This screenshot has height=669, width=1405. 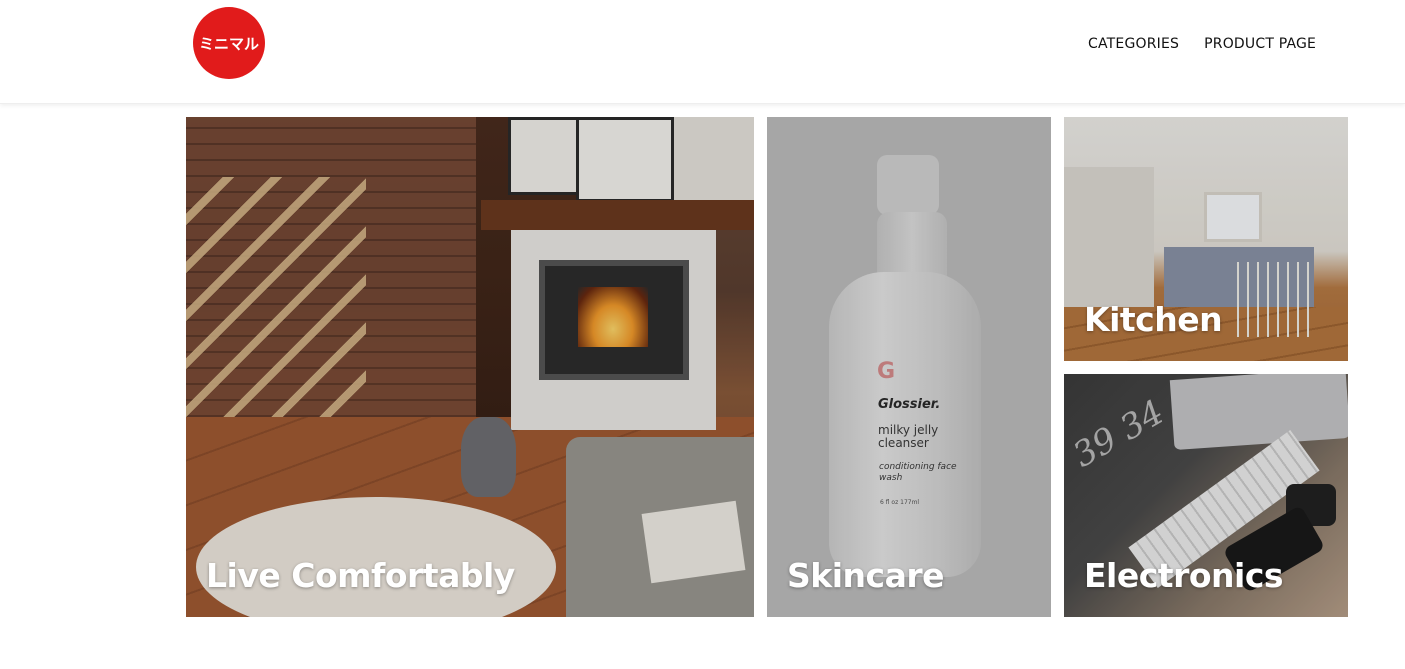 What do you see at coordinates (1206, 495) in the screenshot?
I see `category-tile-electronics: 39 34 Electronics` at bounding box center [1206, 495].